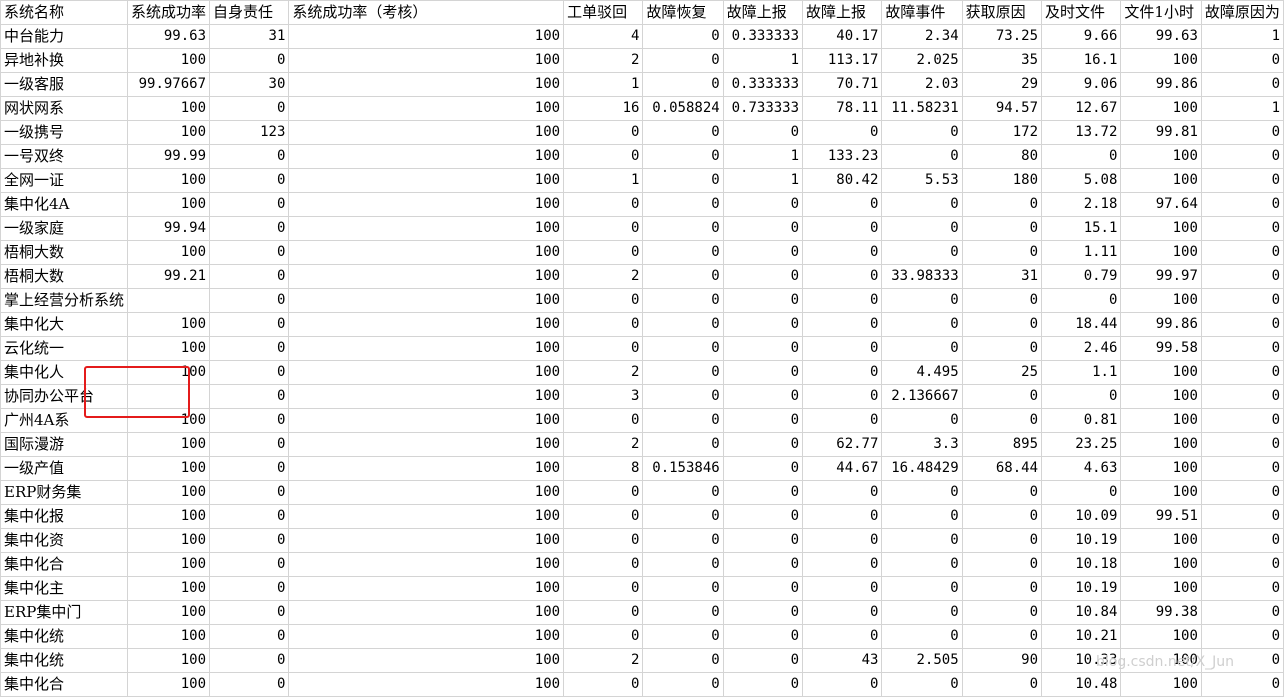 The image size is (1284, 697). I want to click on value-cell: 99.86, so click(1161, 84).